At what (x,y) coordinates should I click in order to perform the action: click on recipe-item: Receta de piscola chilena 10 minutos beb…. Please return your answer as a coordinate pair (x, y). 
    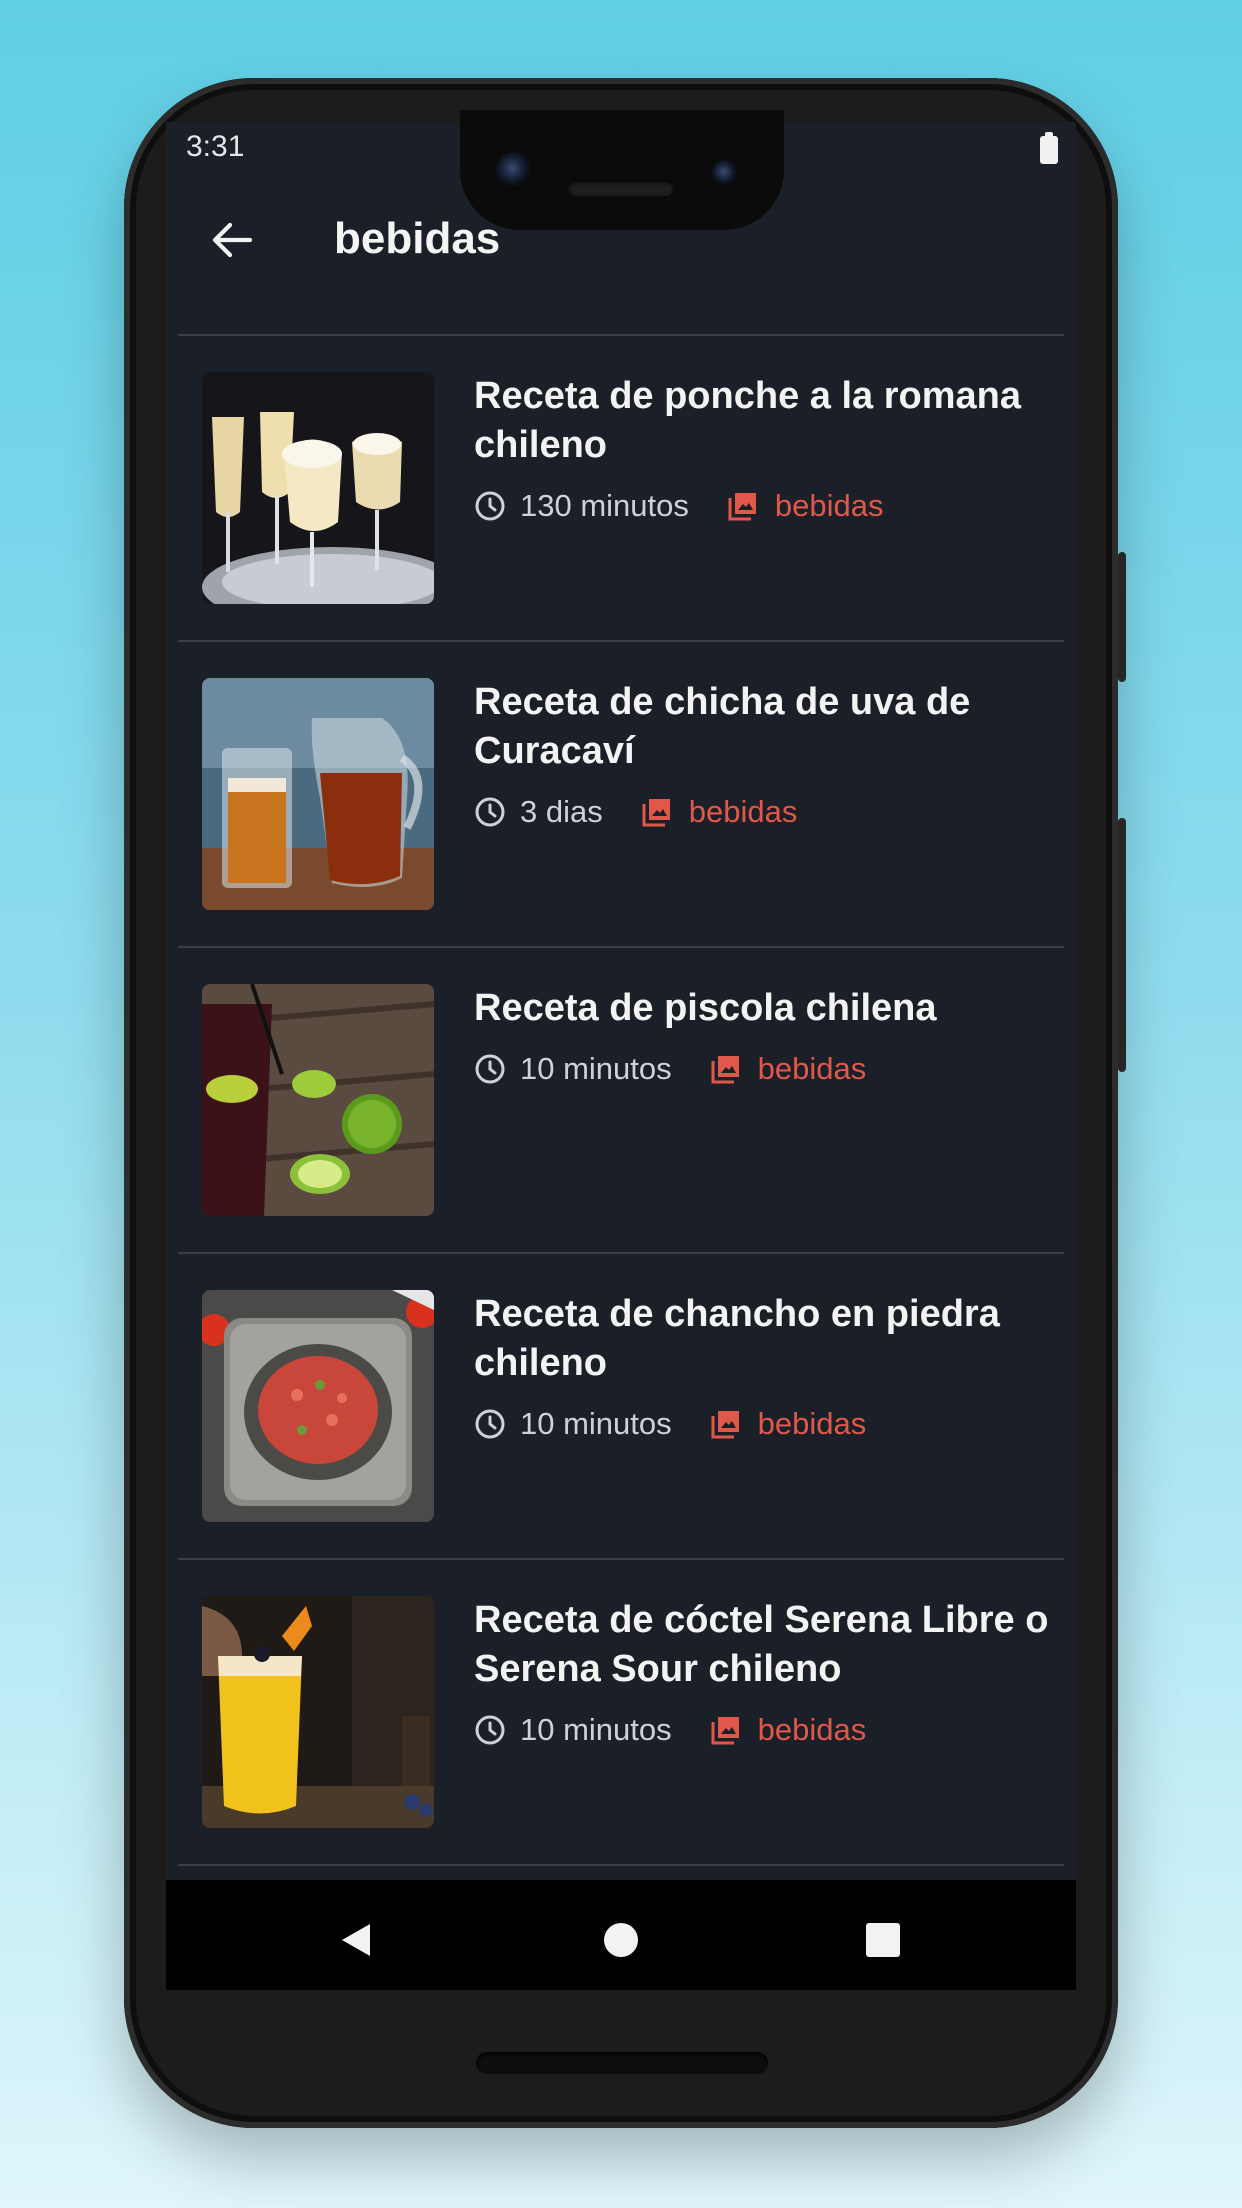
    Looking at the image, I should click on (621, 1100).